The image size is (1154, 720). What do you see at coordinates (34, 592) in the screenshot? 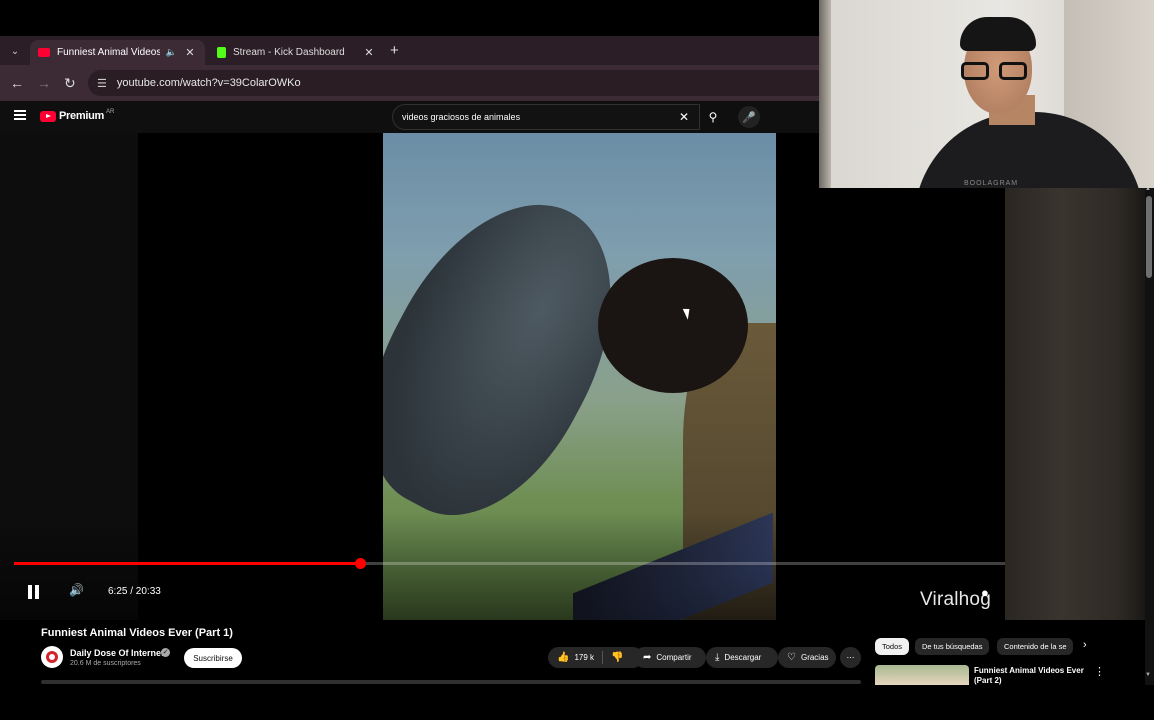
I see `pause-icon` at bounding box center [34, 592].